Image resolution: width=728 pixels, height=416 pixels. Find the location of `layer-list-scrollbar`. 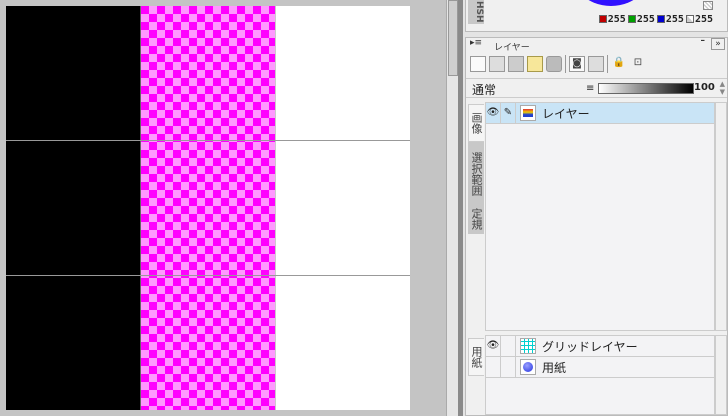

layer-list-scrollbar is located at coordinates (721, 216).